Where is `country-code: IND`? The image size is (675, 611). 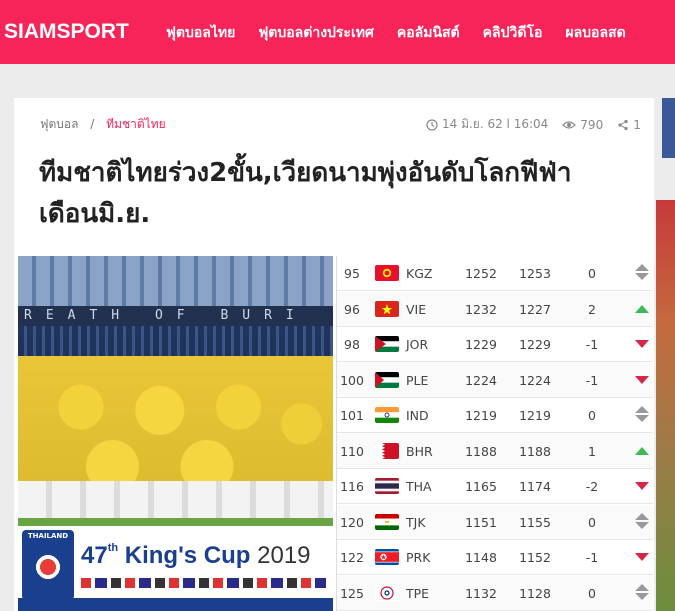 country-code: IND is located at coordinates (417, 415).